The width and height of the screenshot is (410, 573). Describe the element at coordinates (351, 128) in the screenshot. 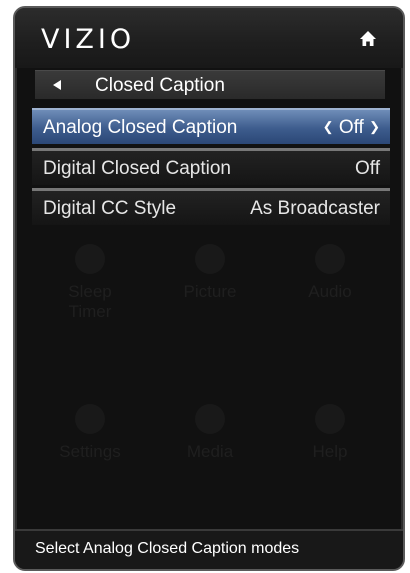

I see `menu-item-value: ❮ Off ❯` at that location.